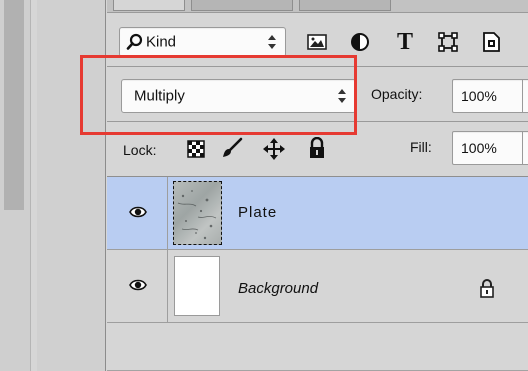  What do you see at coordinates (149, 5) in the screenshot?
I see `tab-layers` at bounding box center [149, 5].